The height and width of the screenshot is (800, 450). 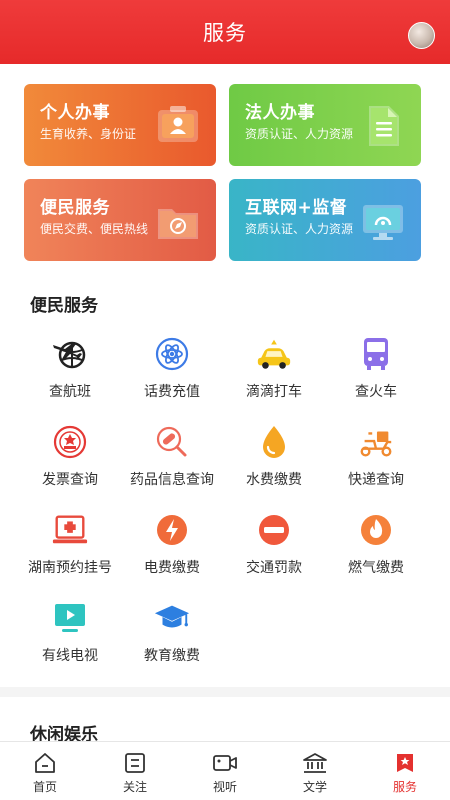 What do you see at coordinates (172, 551) in the screenshot?
I see `service-item-electricity-bill: 电费缴费` at bounding box center [172, 551].